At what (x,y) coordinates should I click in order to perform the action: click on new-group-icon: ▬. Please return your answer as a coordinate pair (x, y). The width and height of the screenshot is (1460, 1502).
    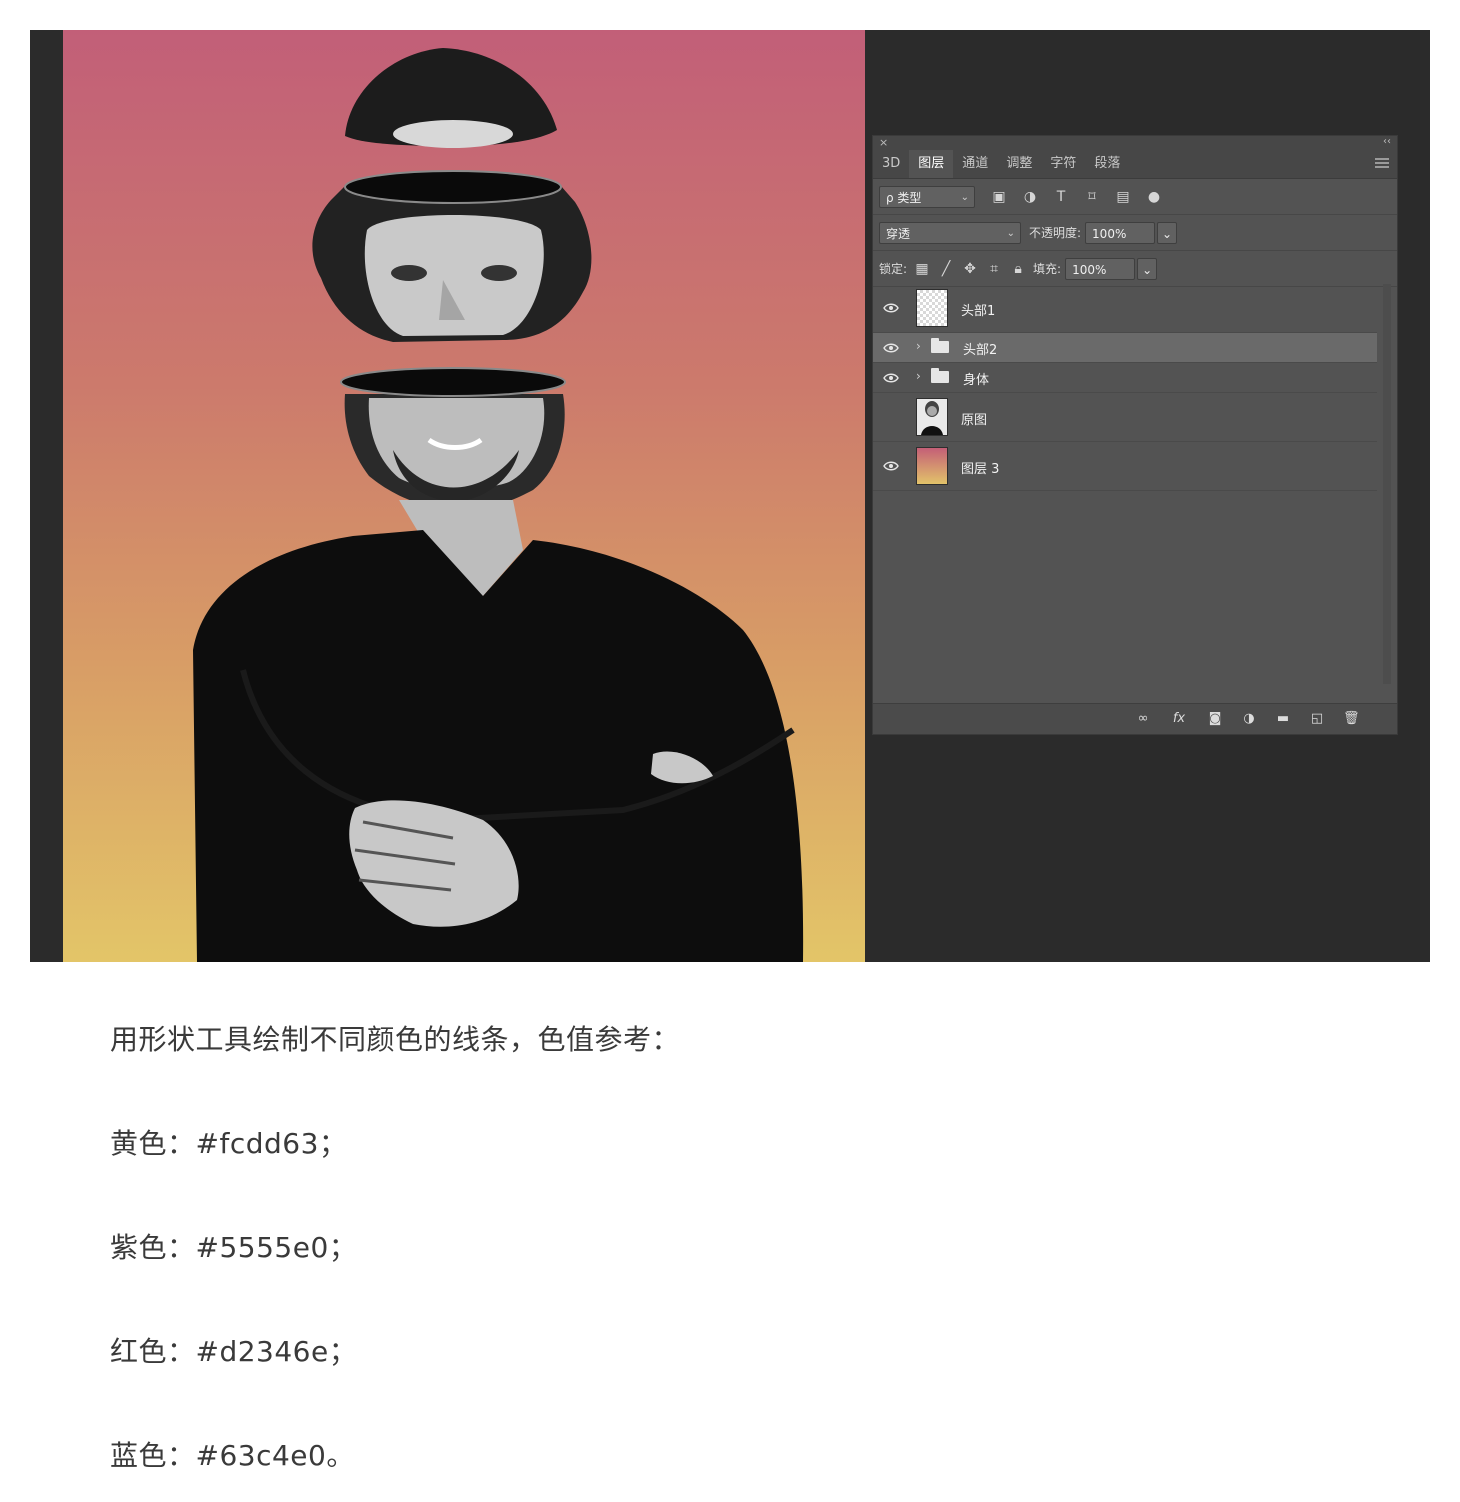
    Looking at the image, I should click on (1283, 719).